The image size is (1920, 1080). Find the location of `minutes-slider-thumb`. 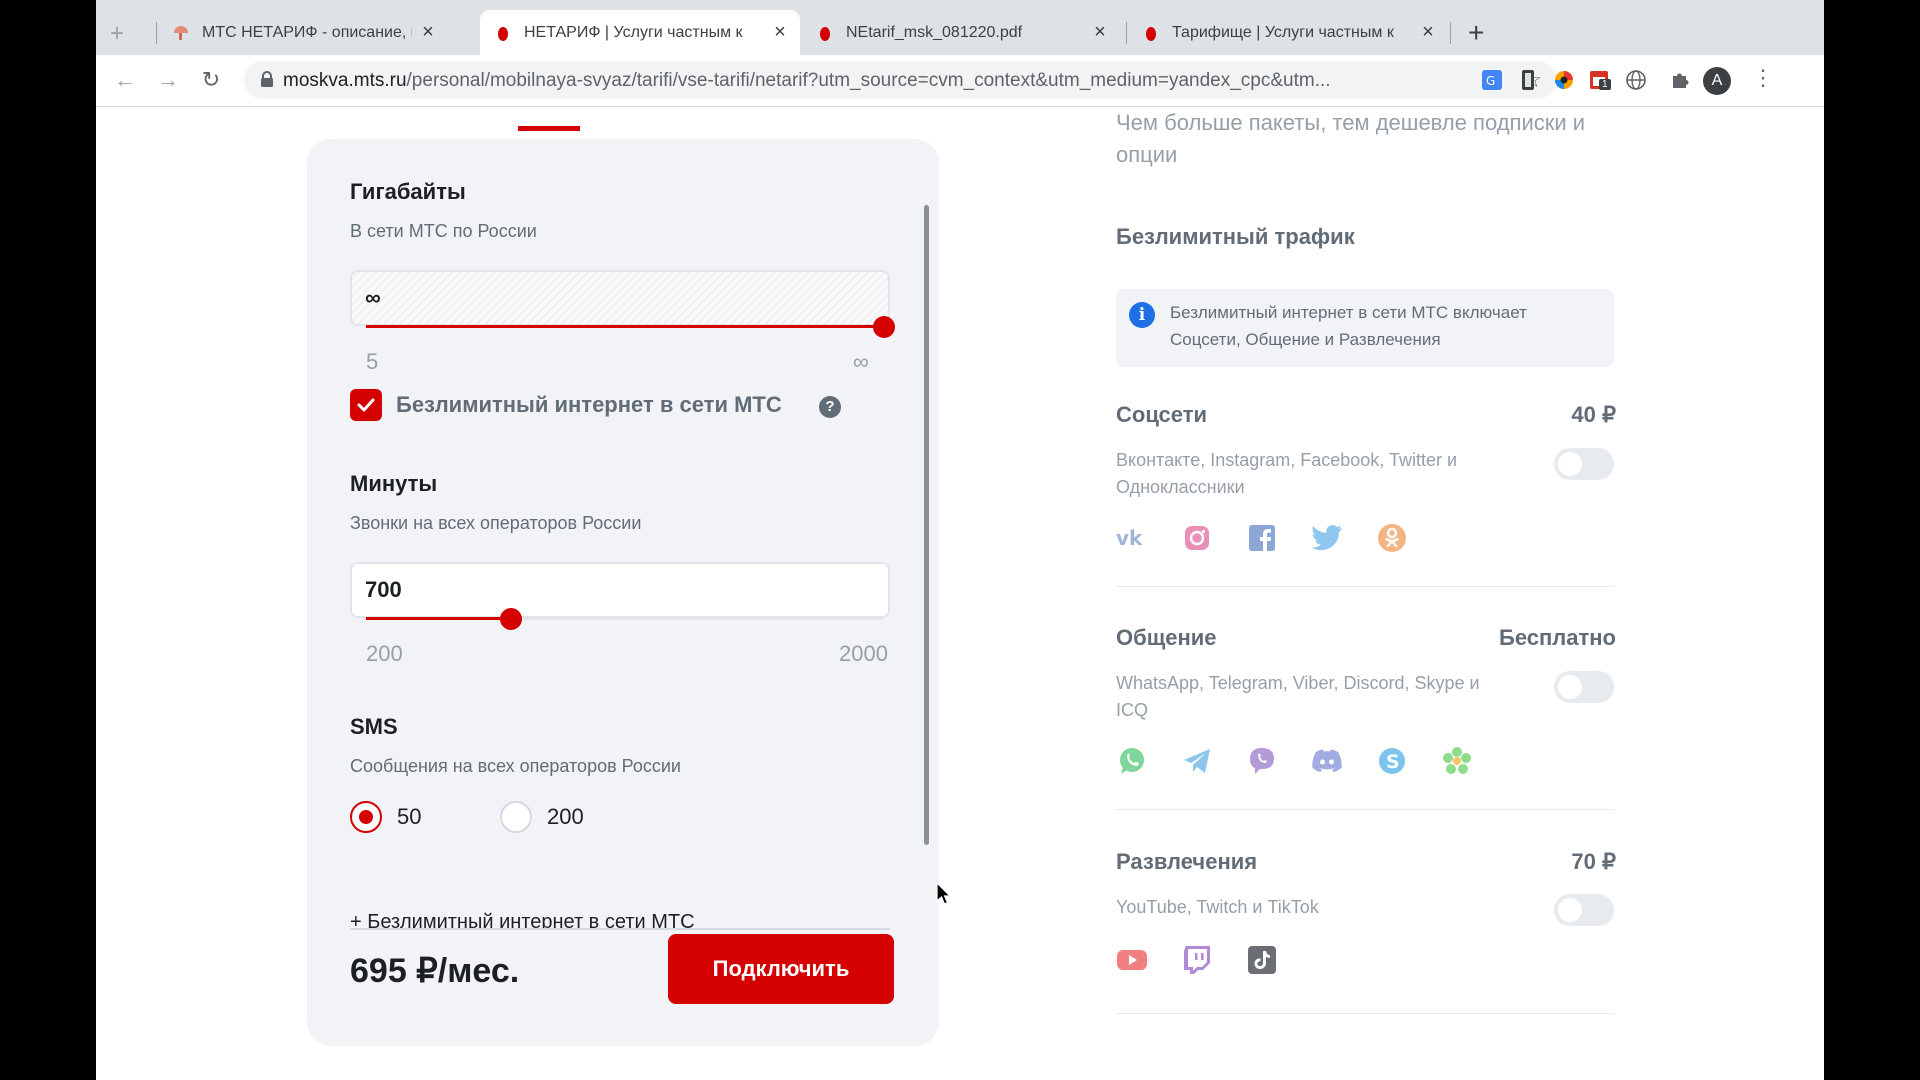

minutes-slider-thumb is located at coordinates (511, 619).